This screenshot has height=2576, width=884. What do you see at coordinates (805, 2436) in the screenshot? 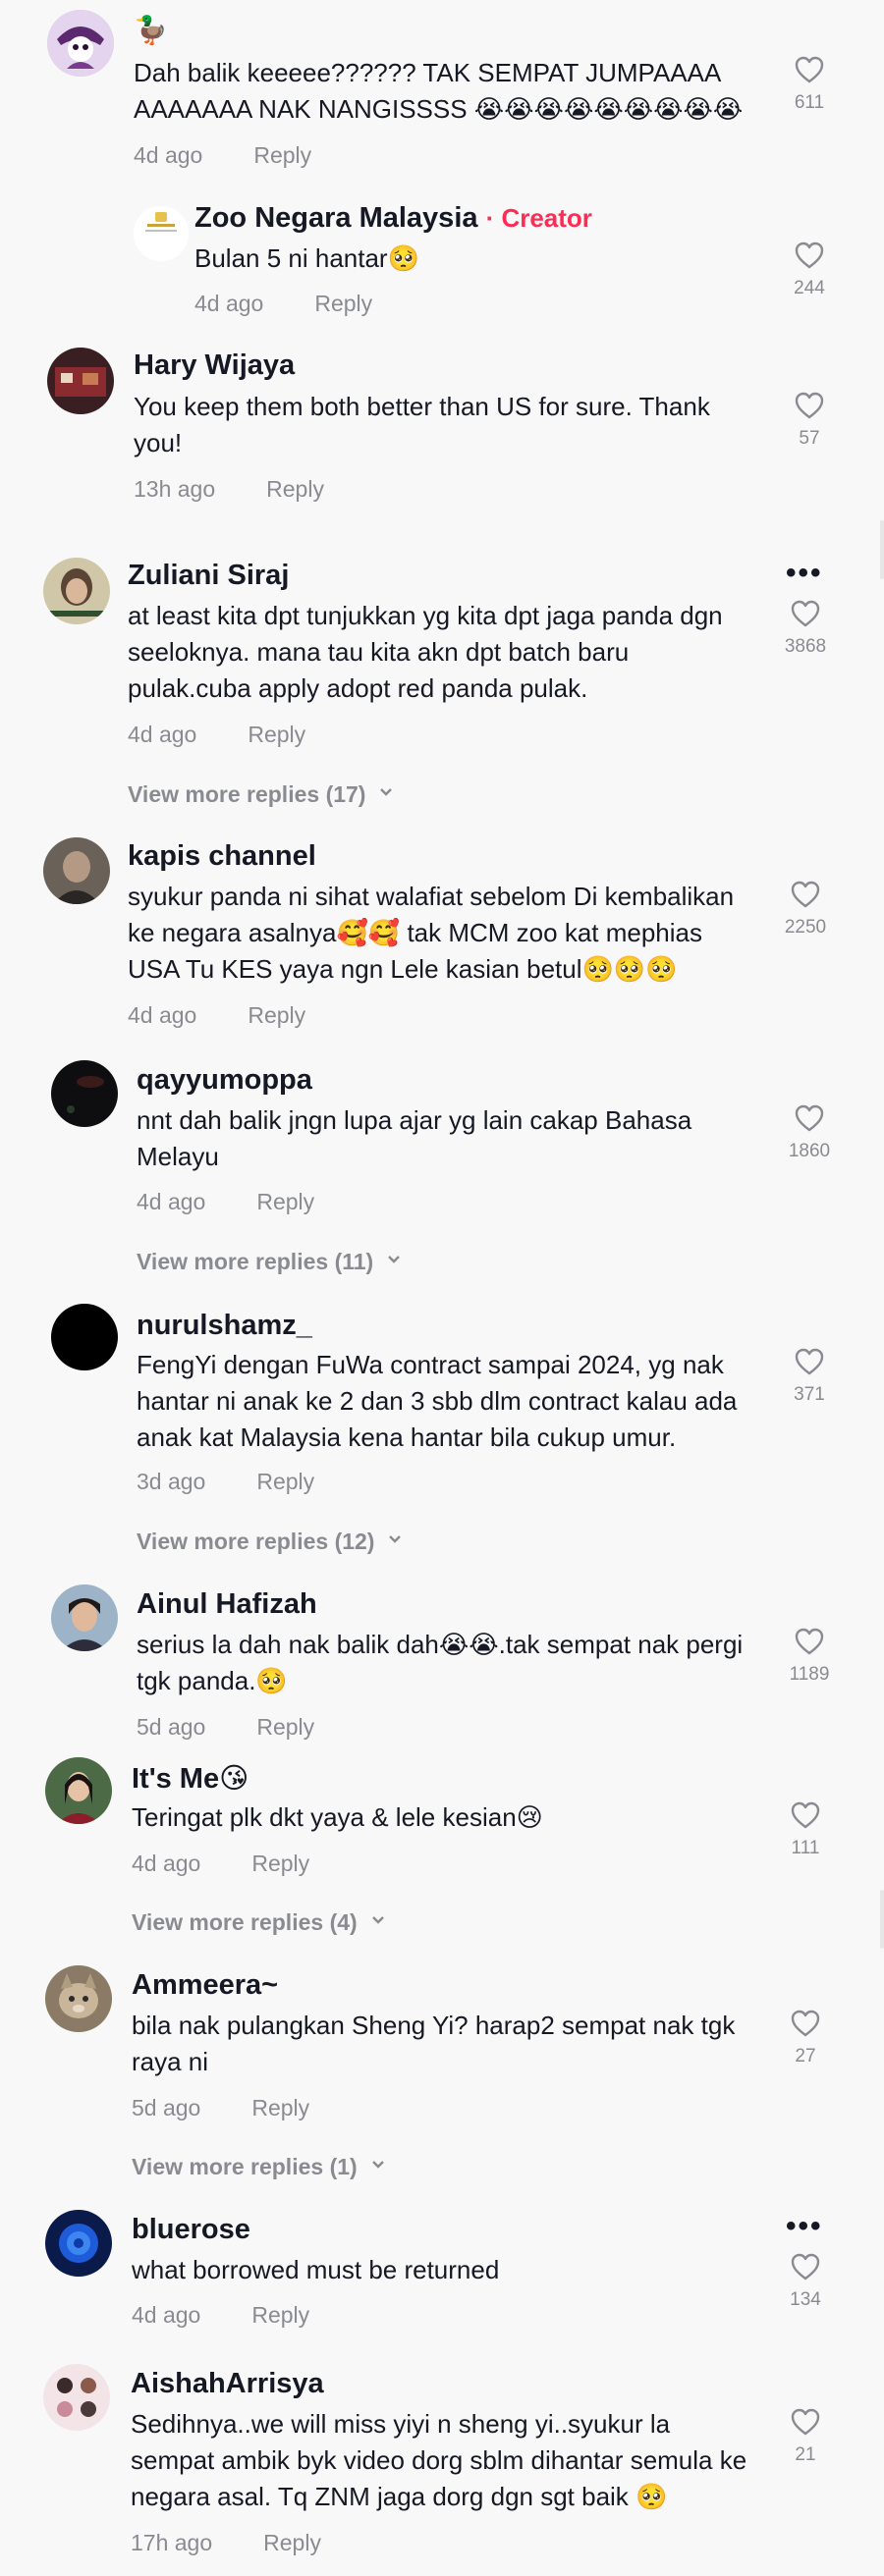
I see `like-button: 21` at bounding box center [805, 2436].